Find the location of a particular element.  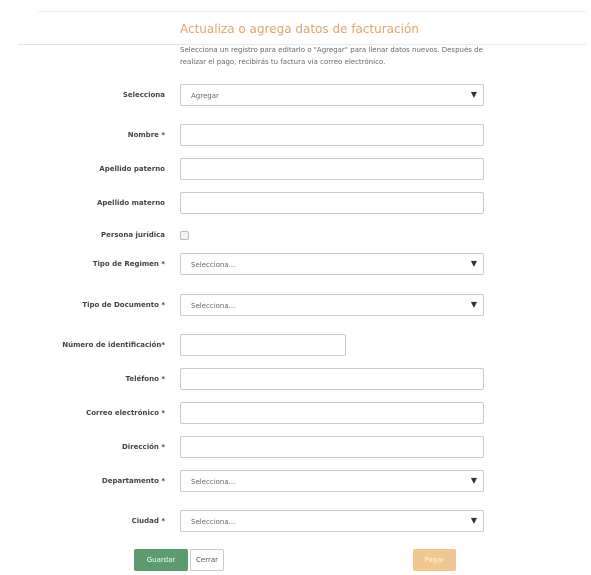

selecciona-label: Selecciona is located at coordinates (143, 95).